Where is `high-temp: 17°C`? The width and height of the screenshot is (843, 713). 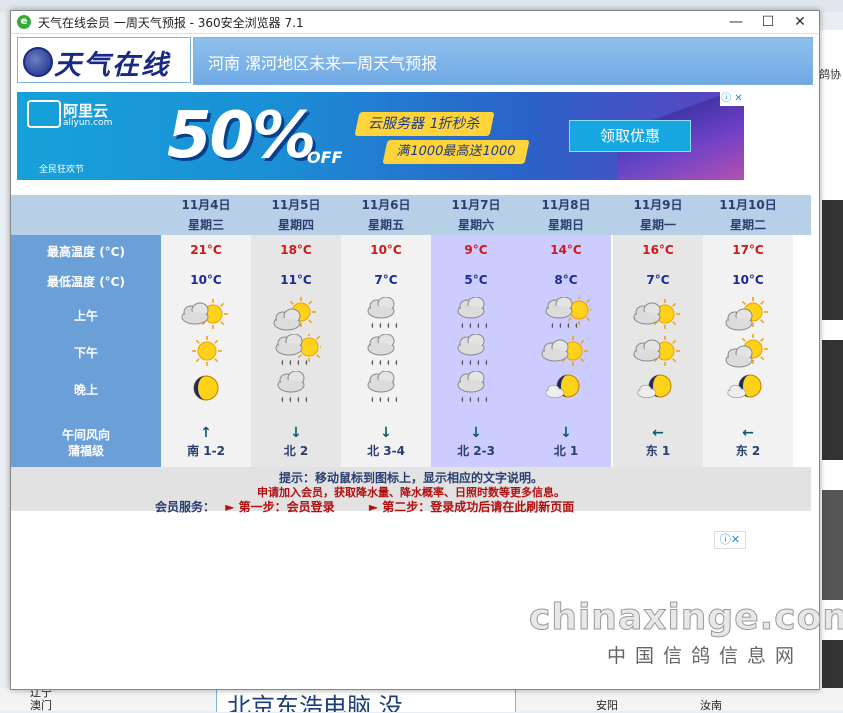
high-temp: 17°C is located at coordinates (748, 250).